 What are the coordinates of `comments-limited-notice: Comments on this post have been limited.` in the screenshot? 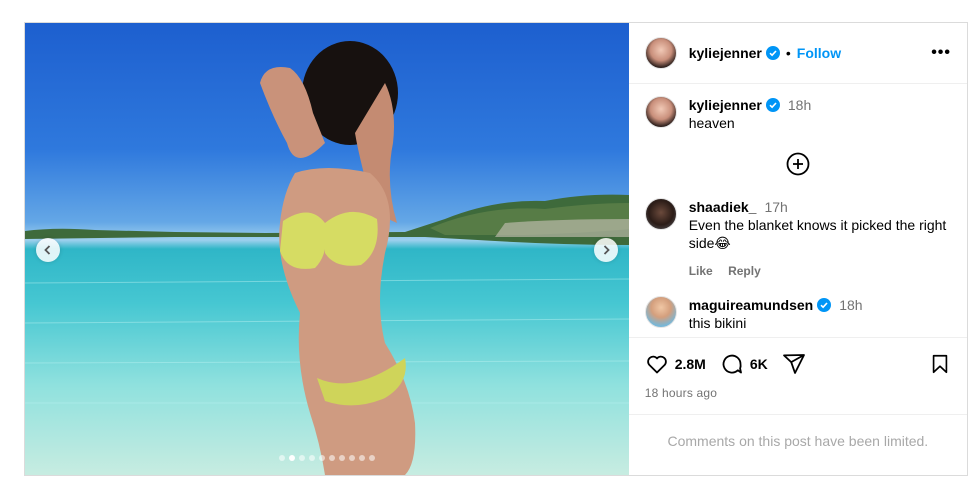 It's located at (797, 431).